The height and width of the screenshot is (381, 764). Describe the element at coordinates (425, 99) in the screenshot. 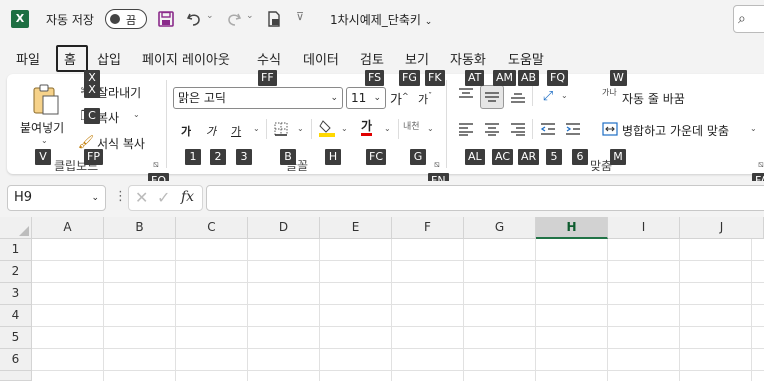

I see `shrink-font-button: 가ˇ` at that location.